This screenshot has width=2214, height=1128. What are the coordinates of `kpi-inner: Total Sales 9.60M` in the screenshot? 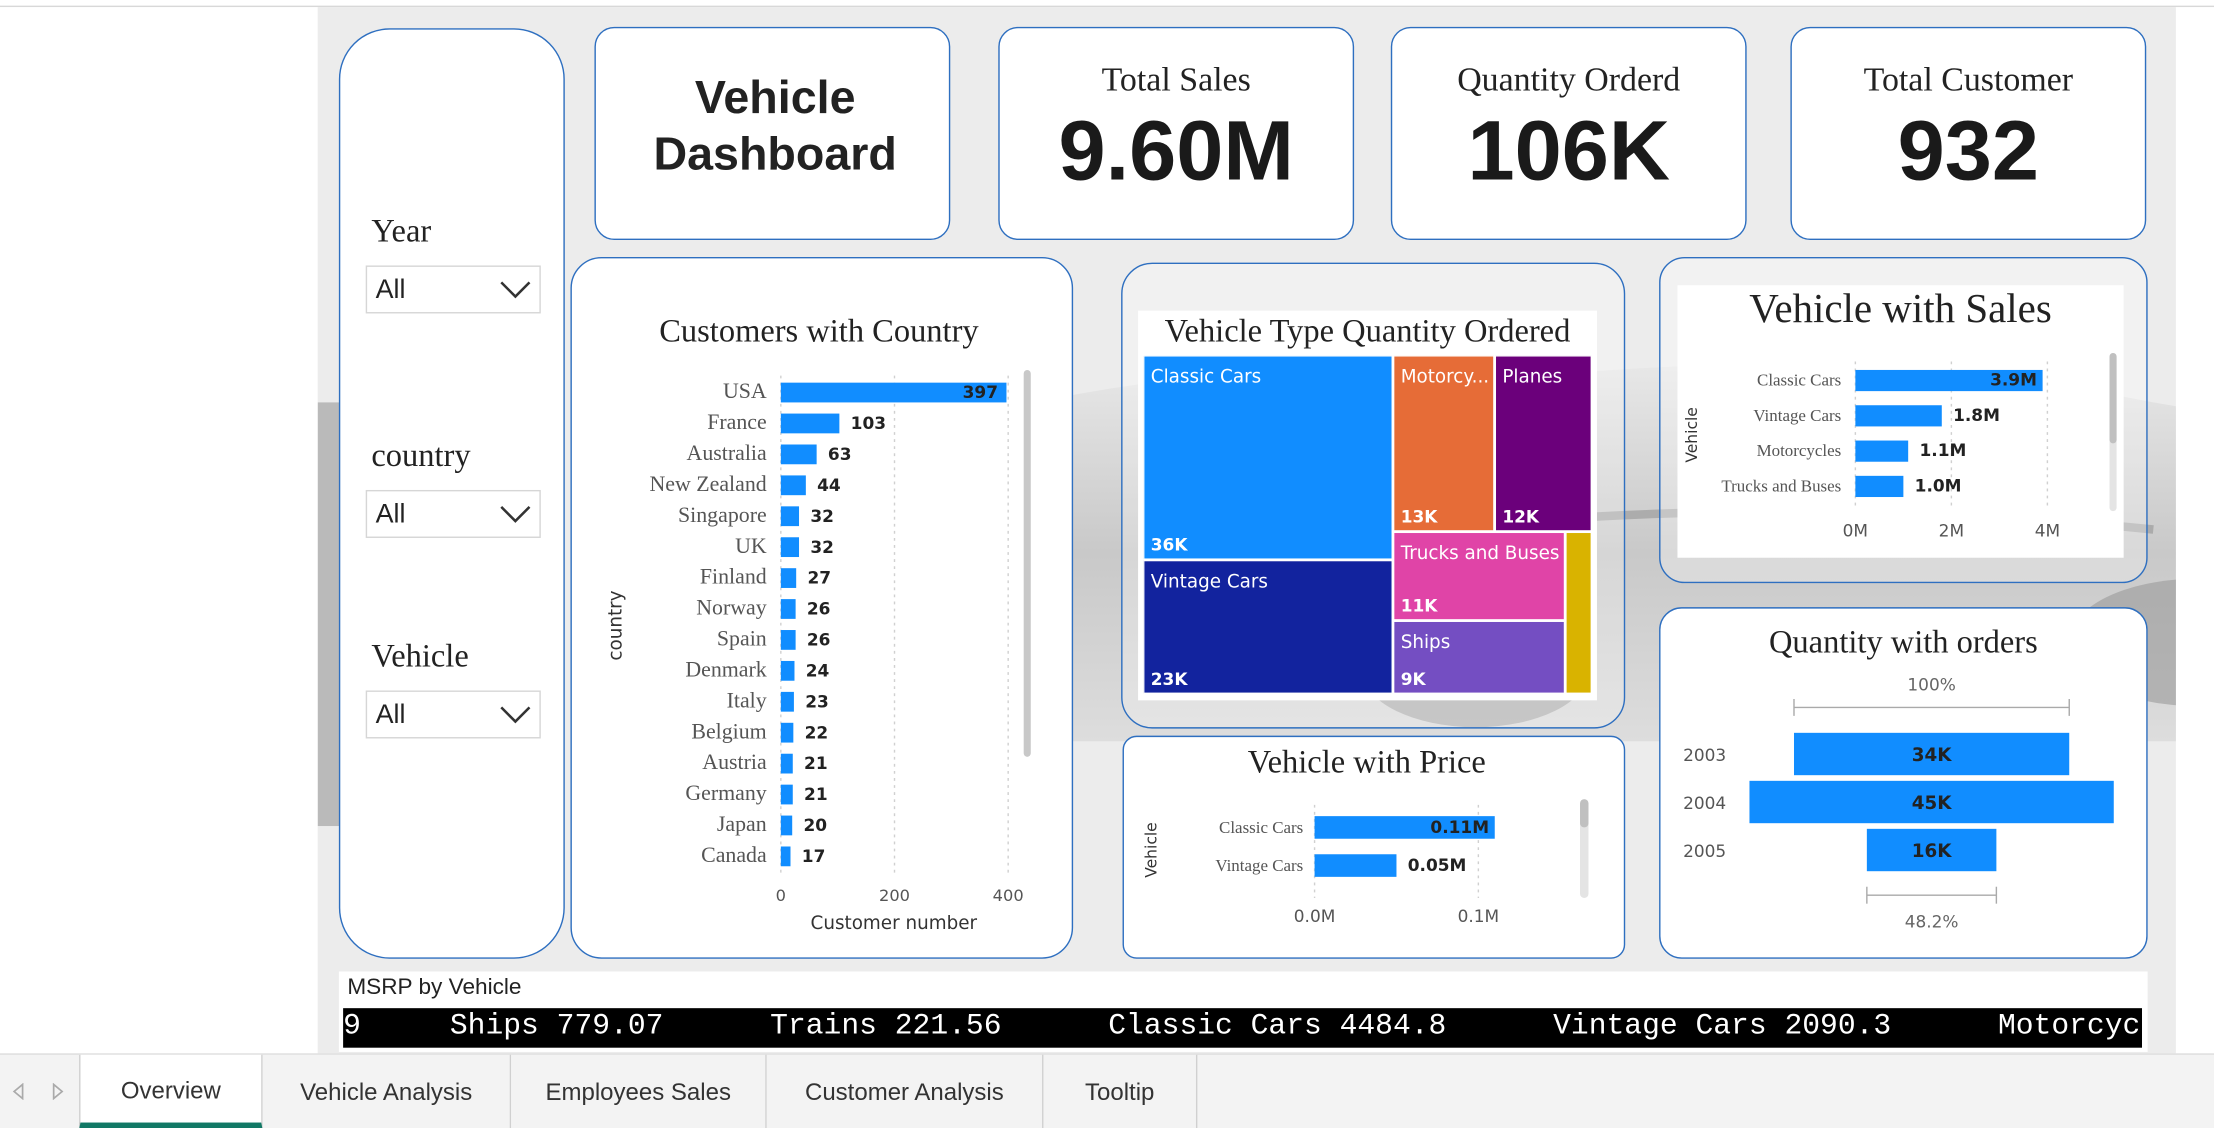 It's located at (1176, 135).